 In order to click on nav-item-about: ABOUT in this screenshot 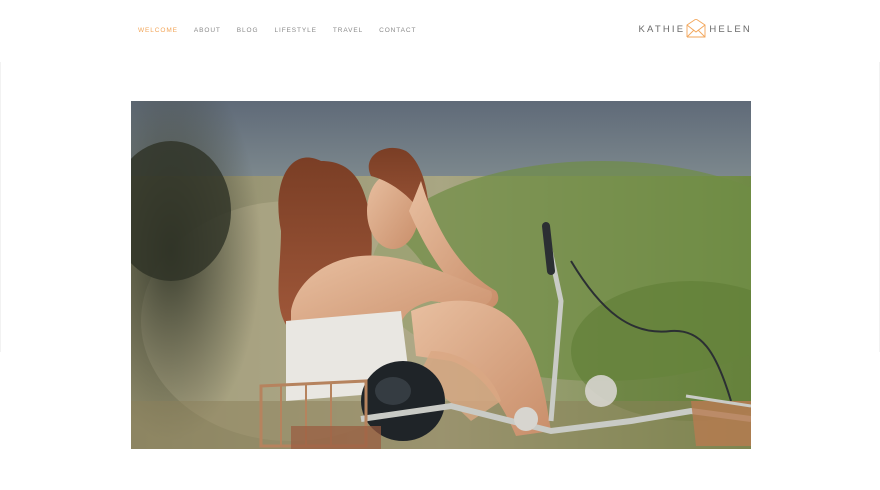, I will do `click(207, 30)`.